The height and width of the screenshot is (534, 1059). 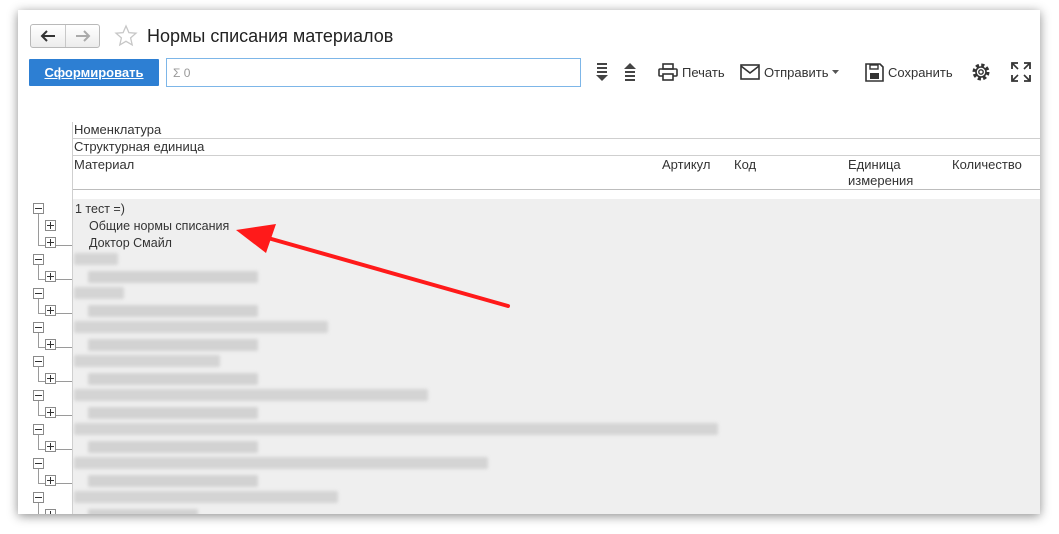 What do you see at coordinates (373, 266) in the screenshot?
I see `annotation-arrow` at bounding box center [373, 266].